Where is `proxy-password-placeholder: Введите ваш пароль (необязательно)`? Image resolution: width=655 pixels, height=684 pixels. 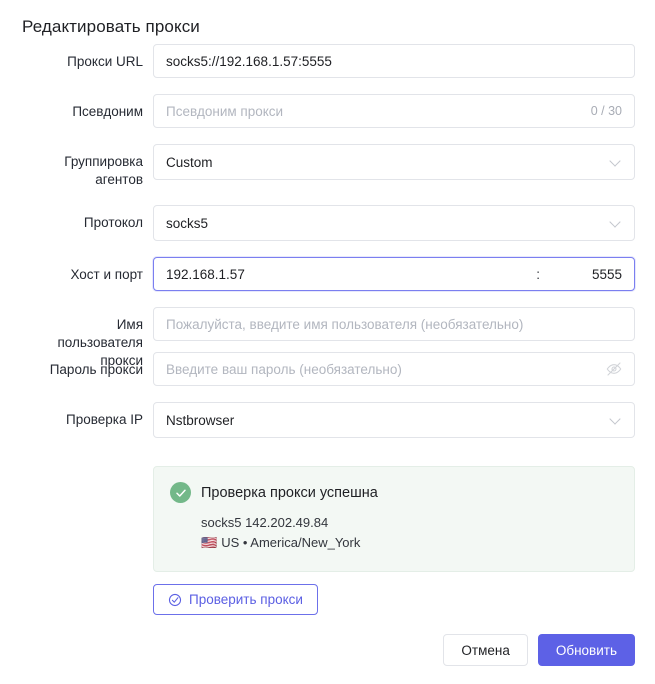 proxy-password-placeholder: Введите ваш пароль (необязательно) is located at coordinates (284, 369).